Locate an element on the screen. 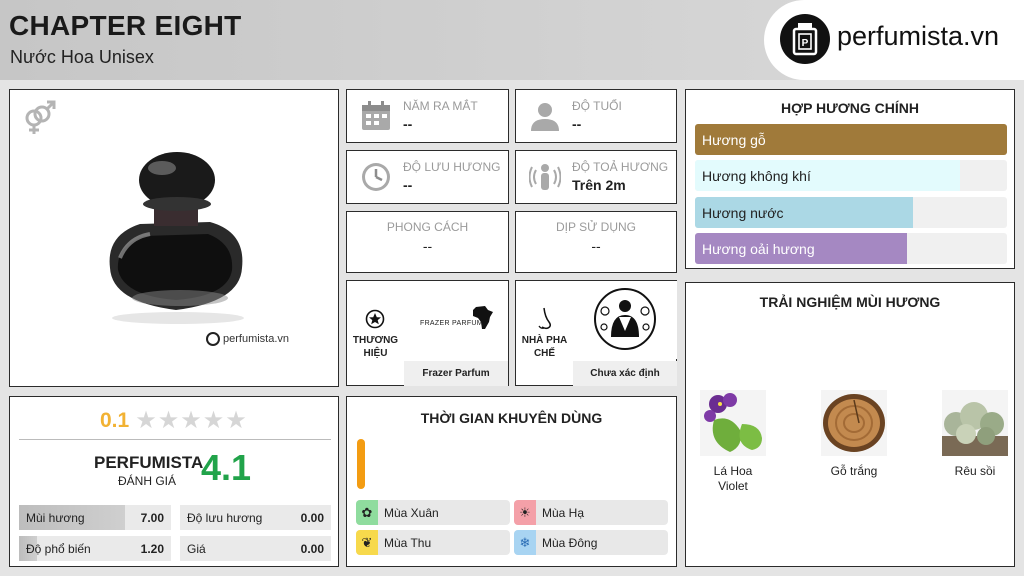 This screenshot has width=1024, height=576. season-heading: THỜI GIAN KHUYÊN DÙNG is located at coordinates (511, 418).